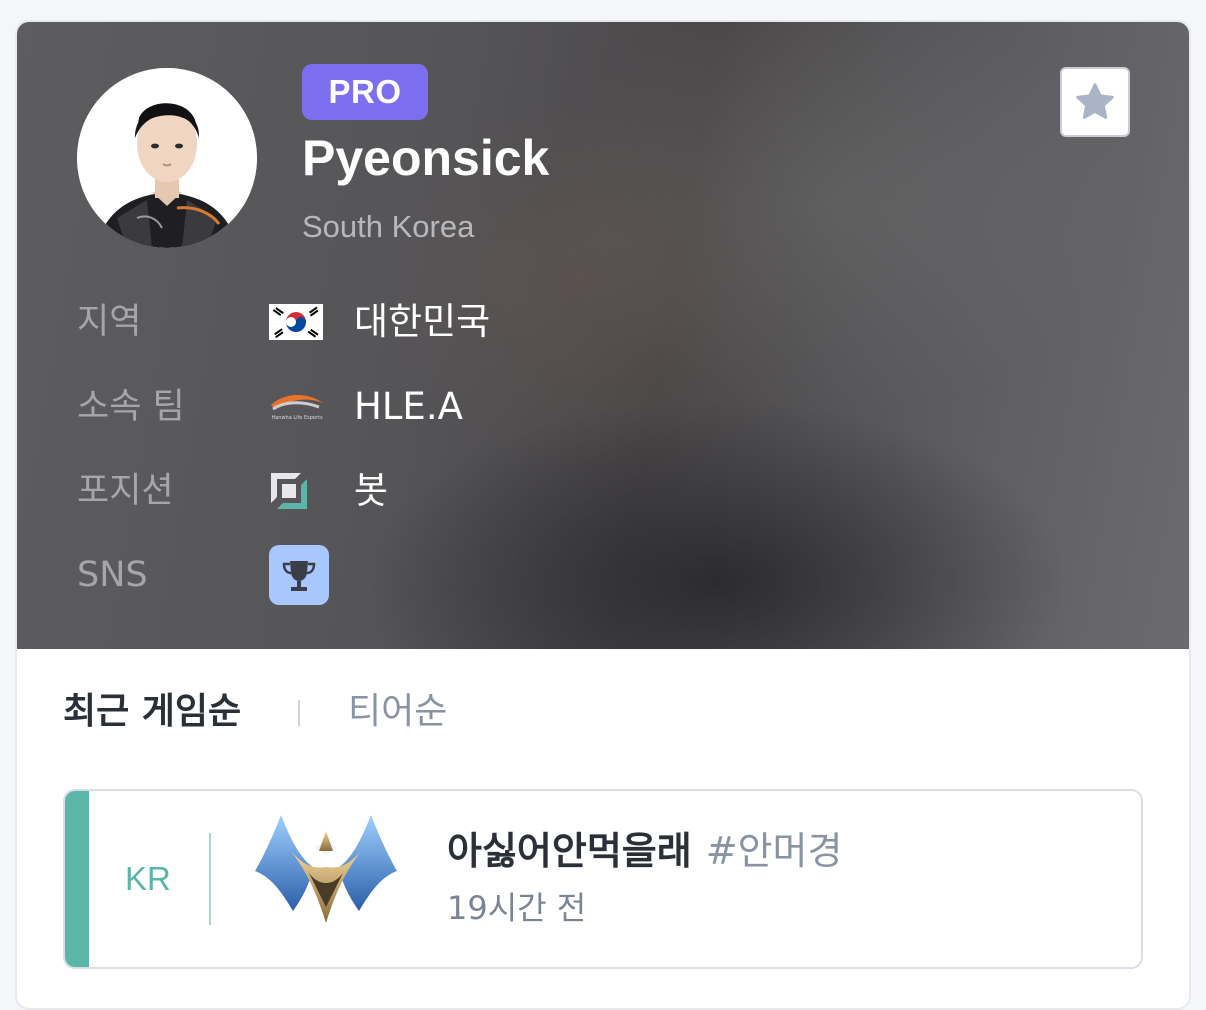 This screenshot has width=1206, height=1010. Describe the element at coordinates (296, 322) in the screenshot. I see `korea-flag-icon` at that location.